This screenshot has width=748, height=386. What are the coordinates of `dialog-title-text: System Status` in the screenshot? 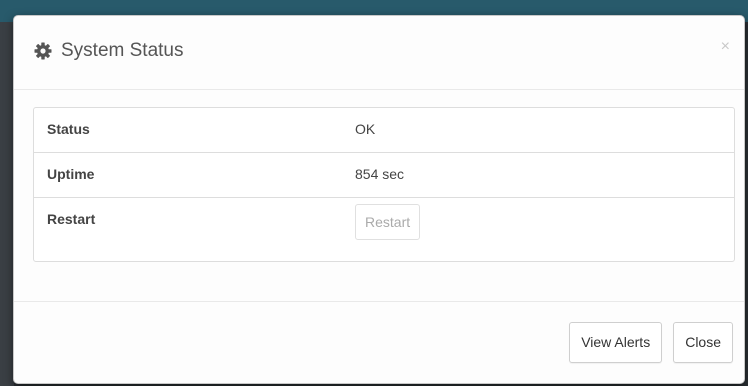 It's located at (122, 50).